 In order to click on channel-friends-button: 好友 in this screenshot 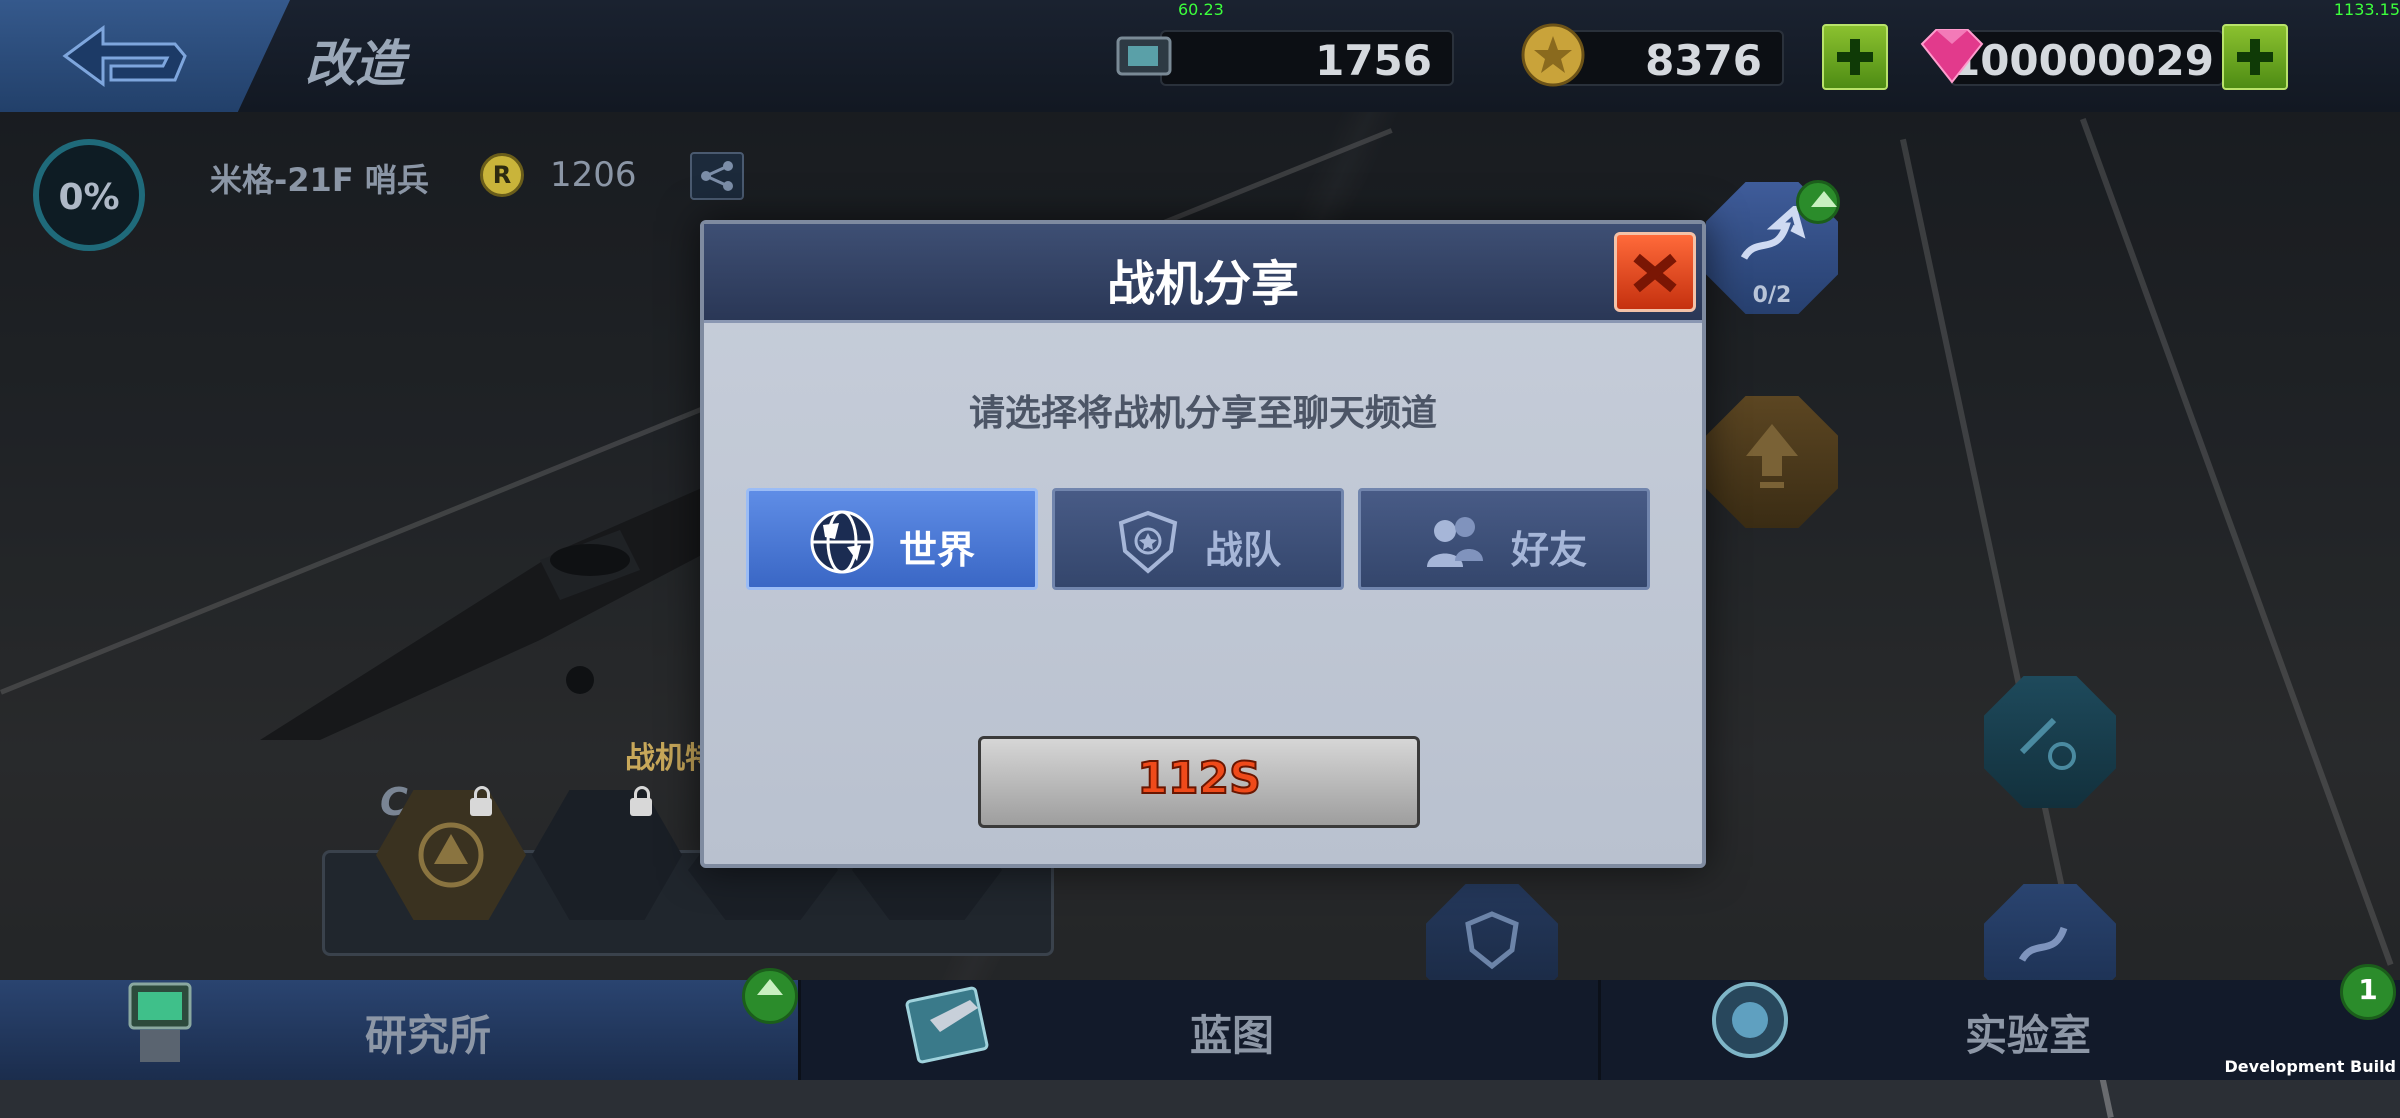, I will do `click(1504, 539)`.